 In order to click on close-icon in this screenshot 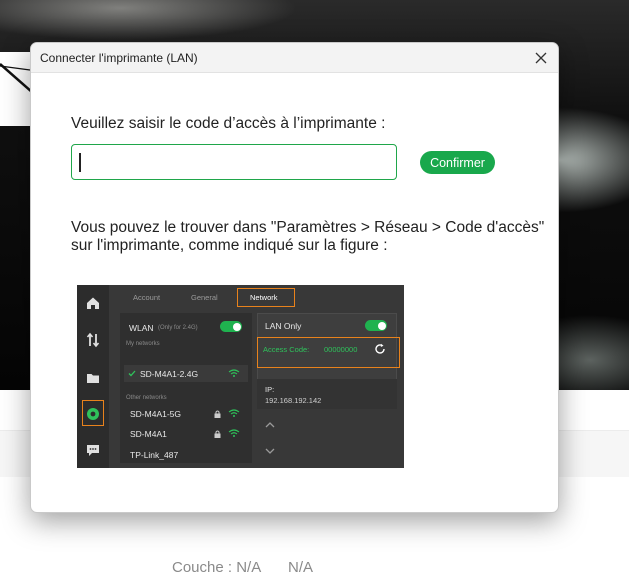, I will do `click(541, 58)`.